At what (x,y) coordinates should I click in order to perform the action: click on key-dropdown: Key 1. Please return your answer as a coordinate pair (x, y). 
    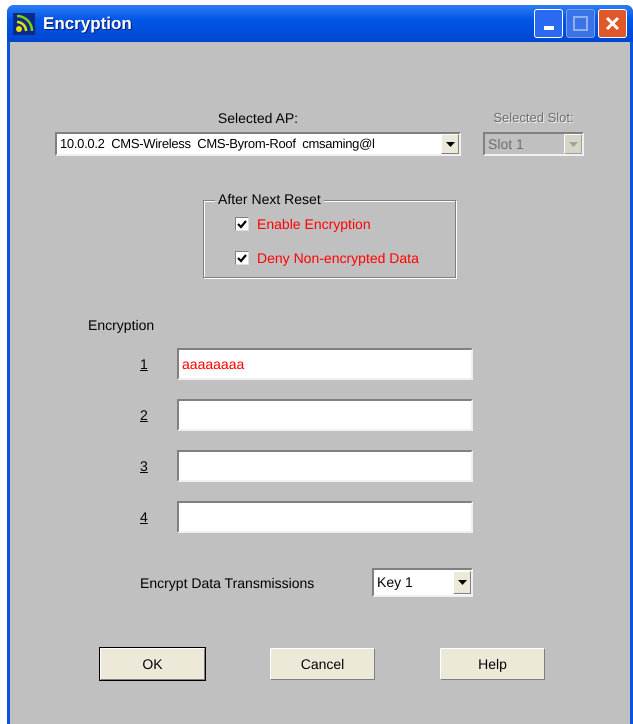
    Looking at the image, I should click on (422, 582).